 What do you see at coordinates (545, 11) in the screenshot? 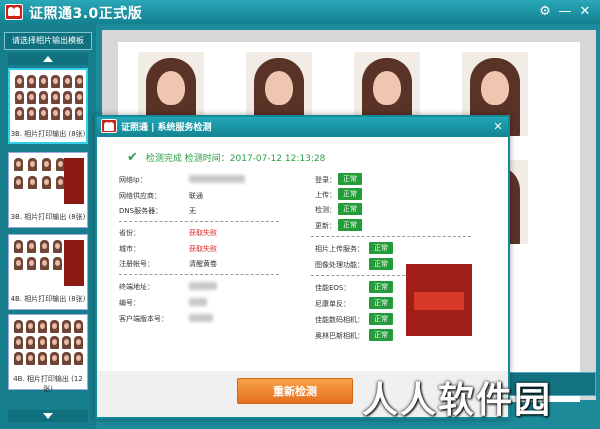
I see `settings-gear-icon: ⚙` at bounding box center [545, 11].